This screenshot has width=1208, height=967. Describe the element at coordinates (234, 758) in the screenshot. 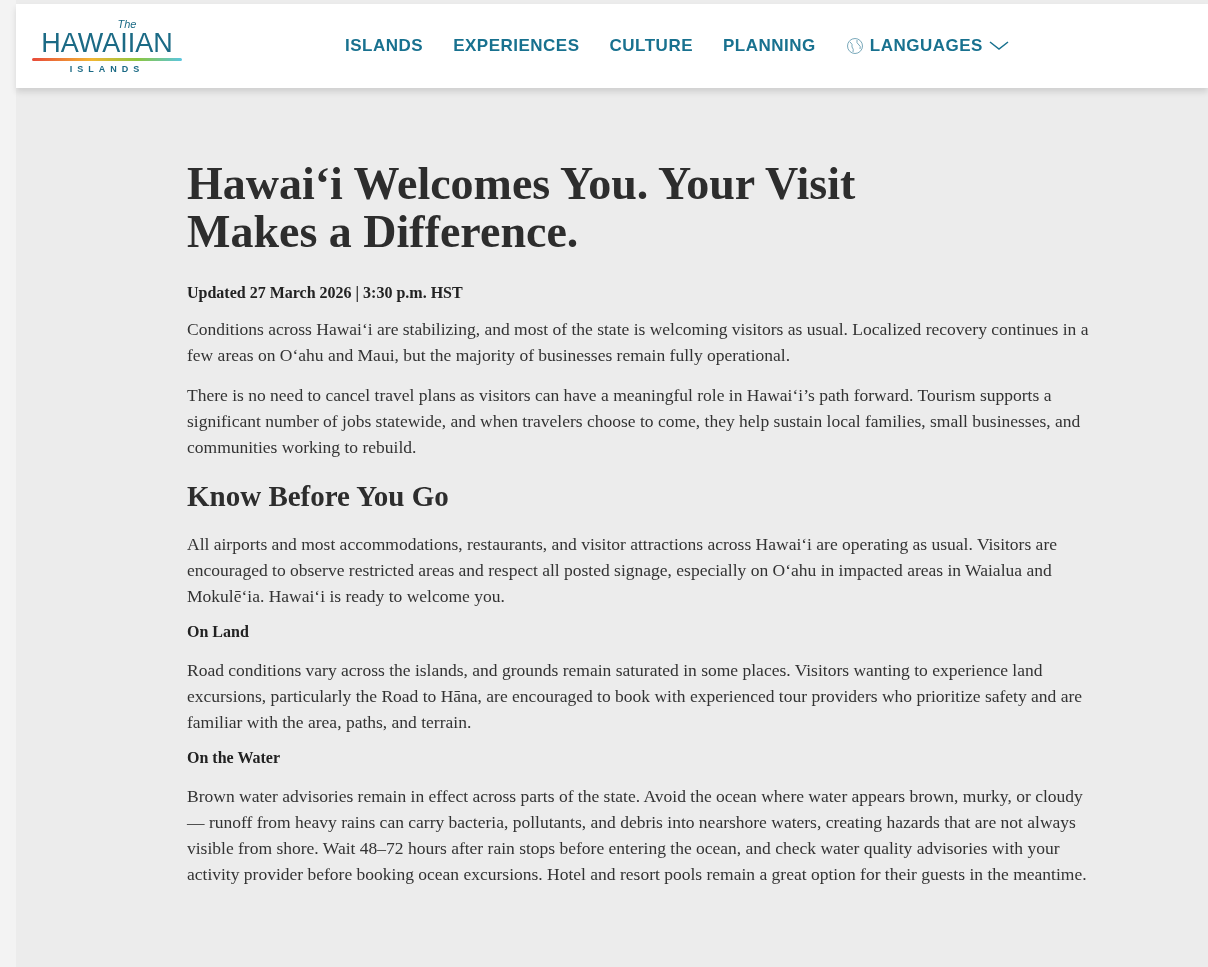

I see `subsection-heading: On the Water` at that location.